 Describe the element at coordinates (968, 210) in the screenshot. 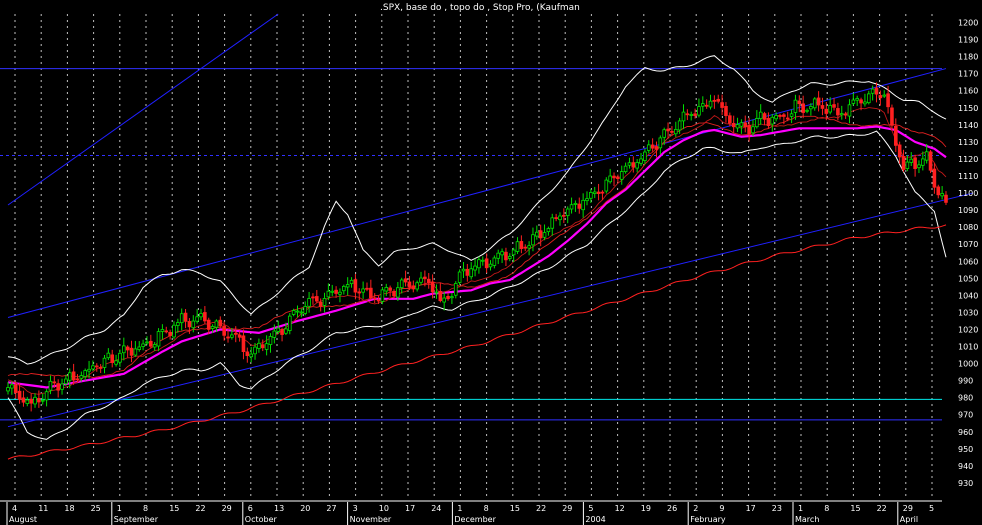

I see `y-tick-label: 1090` at that location.